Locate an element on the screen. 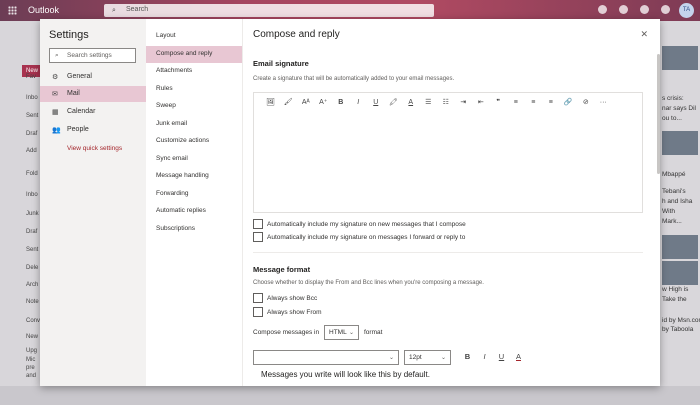 The height and width of the screenshot is (405, 700). font-size-select: 12pt ⌄ is located at coordinates (427, 357).